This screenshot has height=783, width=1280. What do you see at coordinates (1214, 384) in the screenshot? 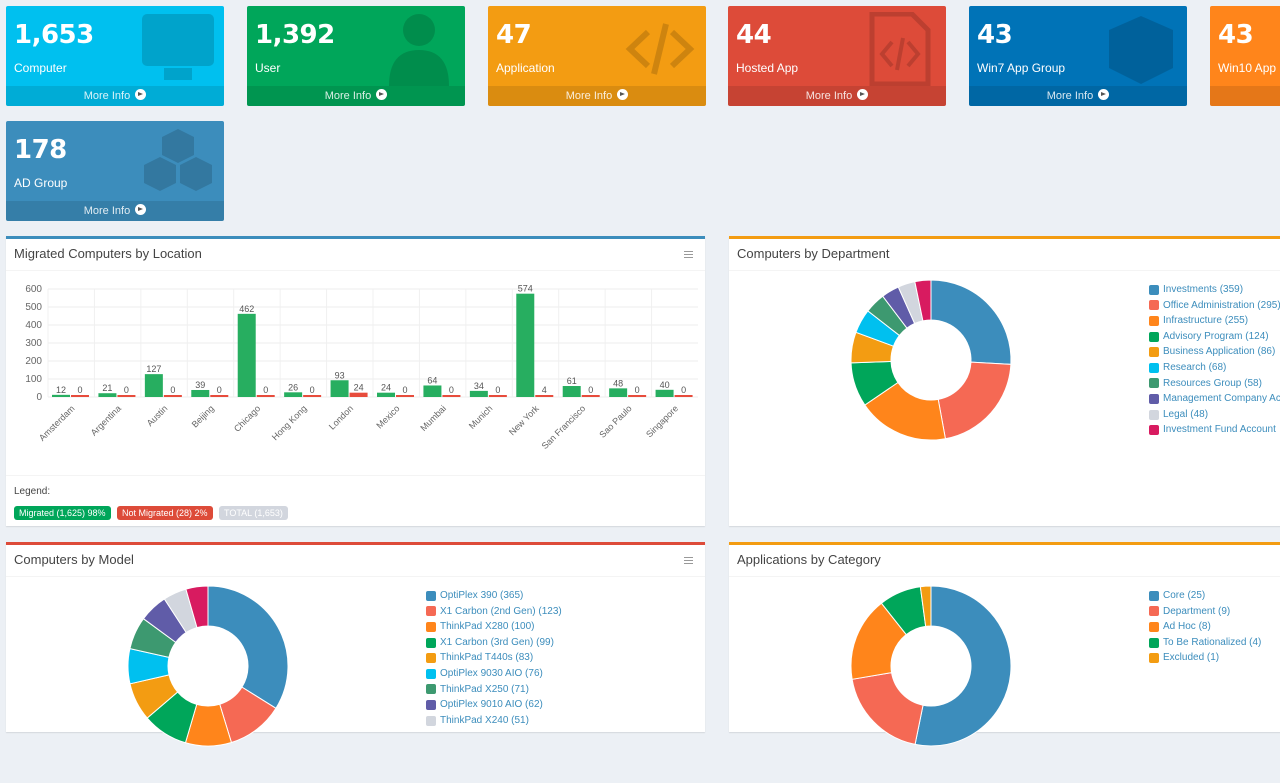
I see `legend-item: Resources Group (58)` at bounding box center [1214, 384].